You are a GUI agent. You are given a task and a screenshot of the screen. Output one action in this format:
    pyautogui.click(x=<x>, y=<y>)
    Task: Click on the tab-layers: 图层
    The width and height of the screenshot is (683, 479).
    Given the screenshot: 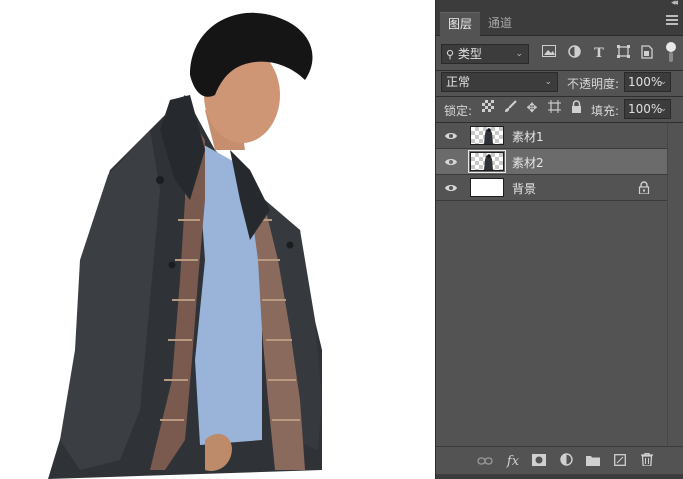 What is the action you would take?
    pyautogui.click(x=460, y=24)
    